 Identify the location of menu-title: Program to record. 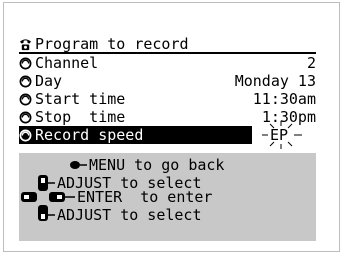
(112, 44).